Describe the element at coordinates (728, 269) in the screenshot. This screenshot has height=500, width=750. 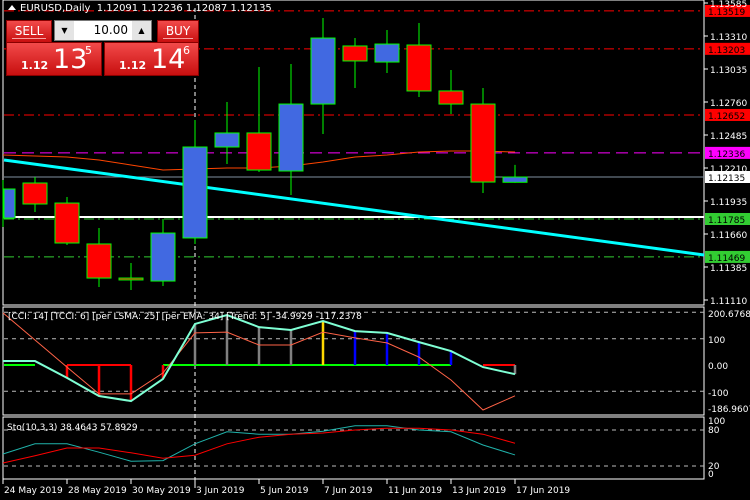
I see `price-tick-label: 1.11385` at that location.